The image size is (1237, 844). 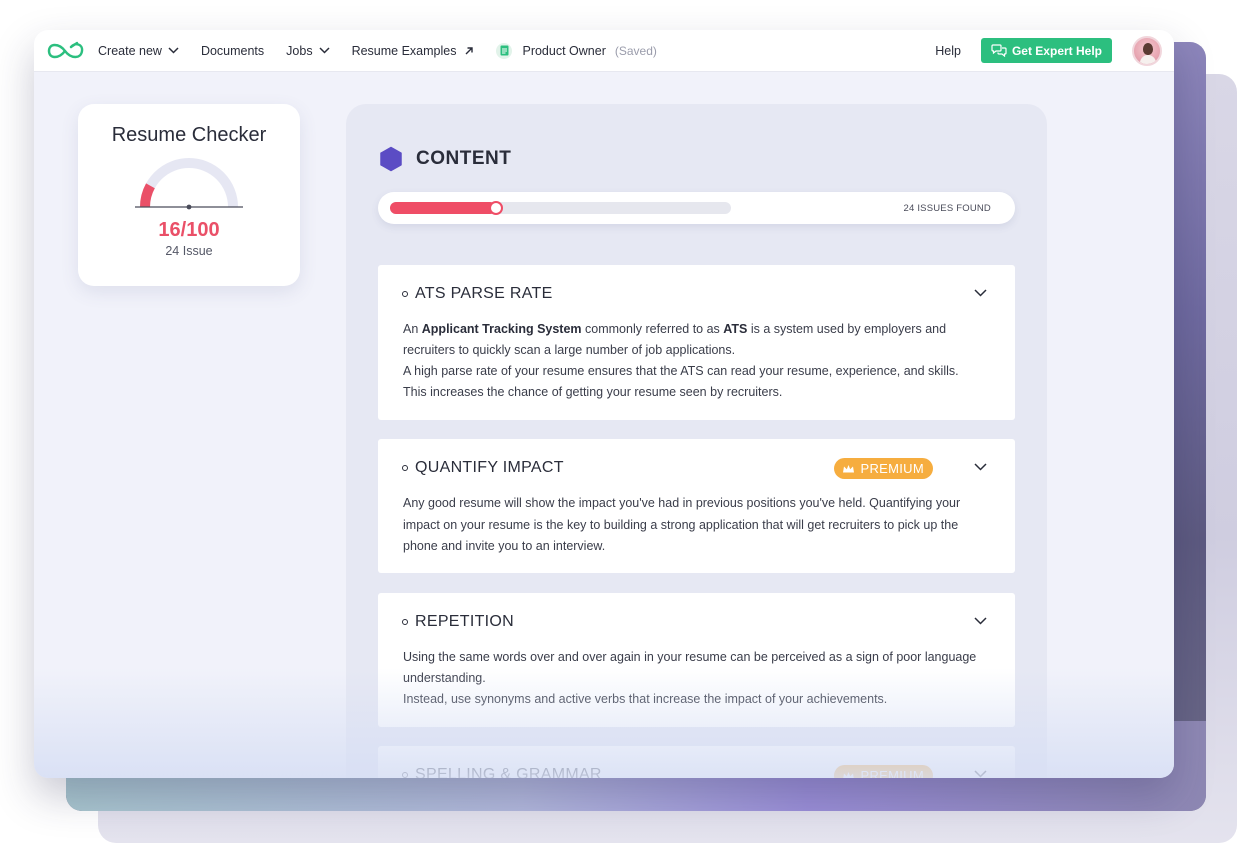 I want to click on content-title: CONTENT, so click(x=464, y=158).